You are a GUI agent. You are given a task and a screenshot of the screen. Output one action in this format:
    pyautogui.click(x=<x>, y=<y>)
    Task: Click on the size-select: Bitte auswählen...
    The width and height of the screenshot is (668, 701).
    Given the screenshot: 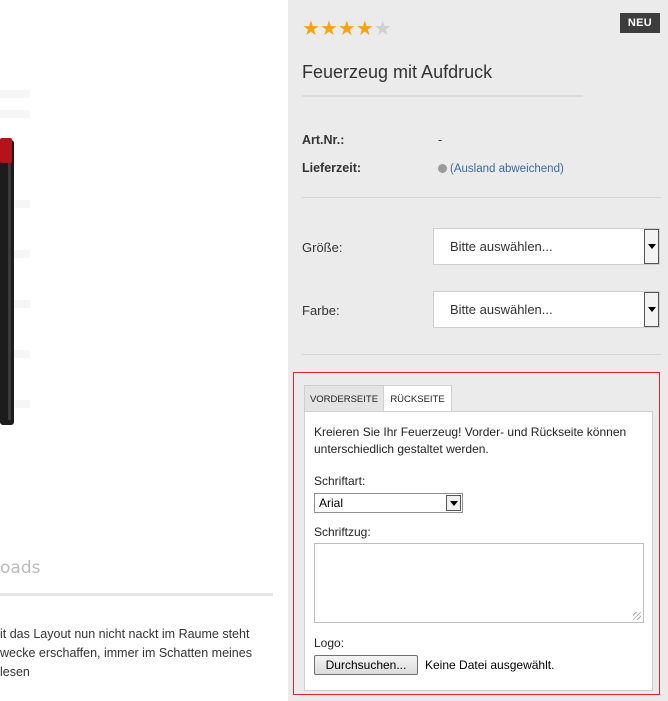 What is the action you would take?
    pyautogui.click(x=546, y=246)
    